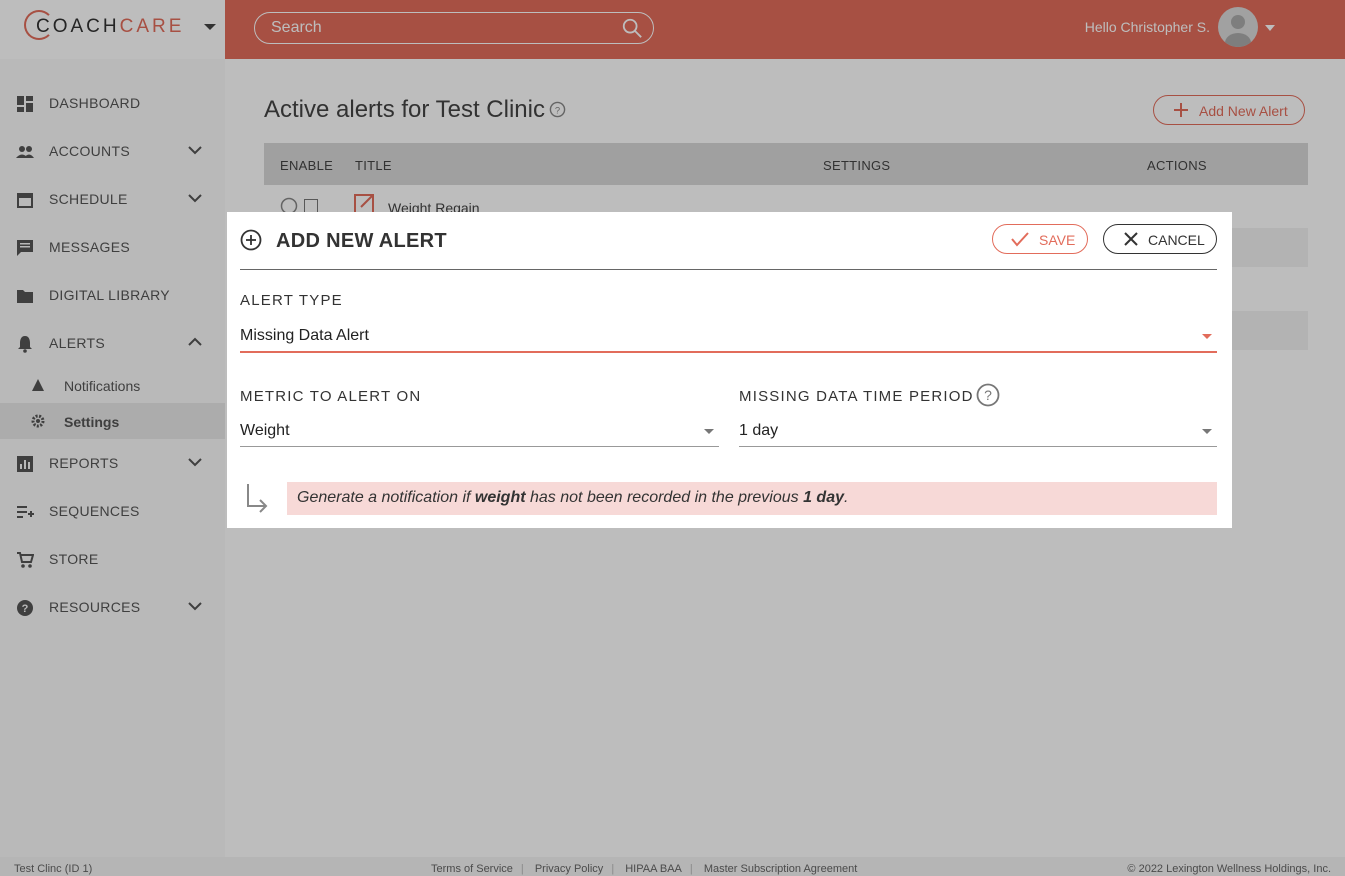 This screenshot has width=1345, height=876. Describe the element at coordinates (1160, 239) in the screenshot. I see `cancel-button: CANCEL` at that location.